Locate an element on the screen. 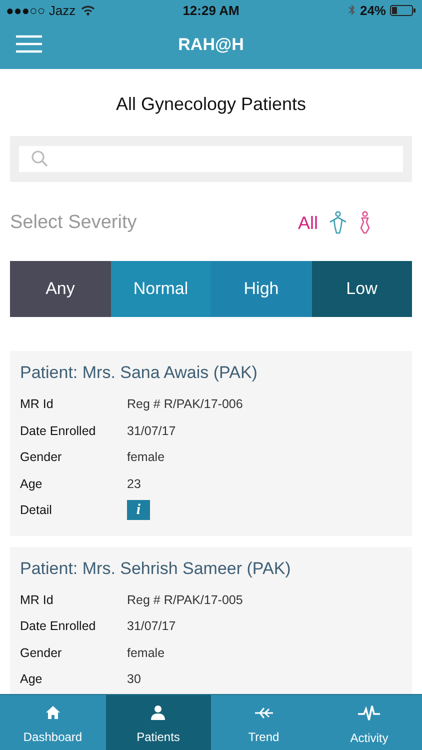 Image resolution: width=422 pixels, height=750 pixels. all-filter: All is located at coordinates (308, 223).